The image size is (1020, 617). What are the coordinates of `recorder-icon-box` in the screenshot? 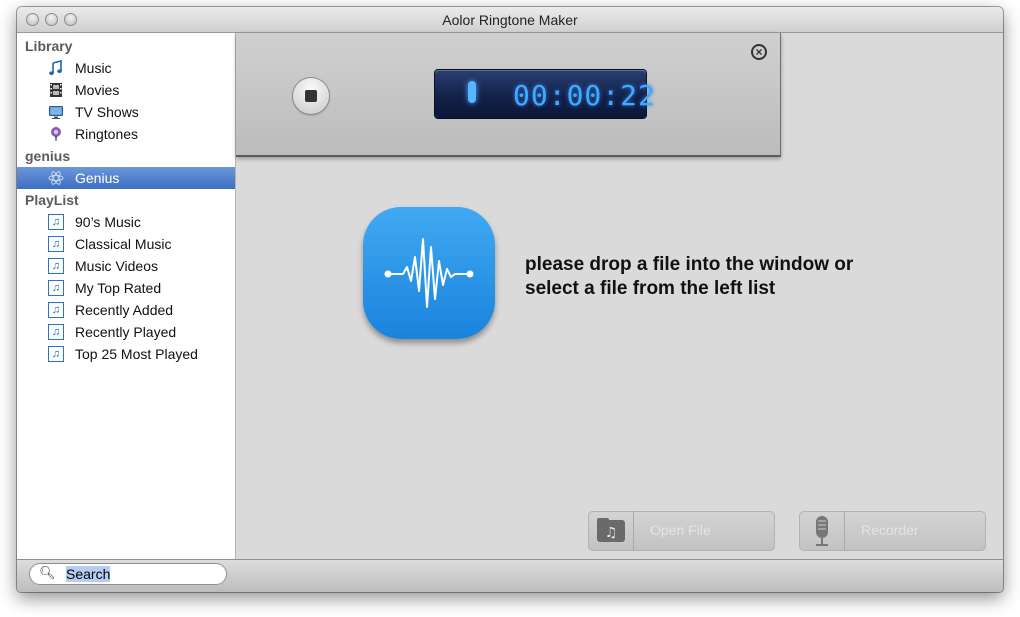 It's located at (822, 531).